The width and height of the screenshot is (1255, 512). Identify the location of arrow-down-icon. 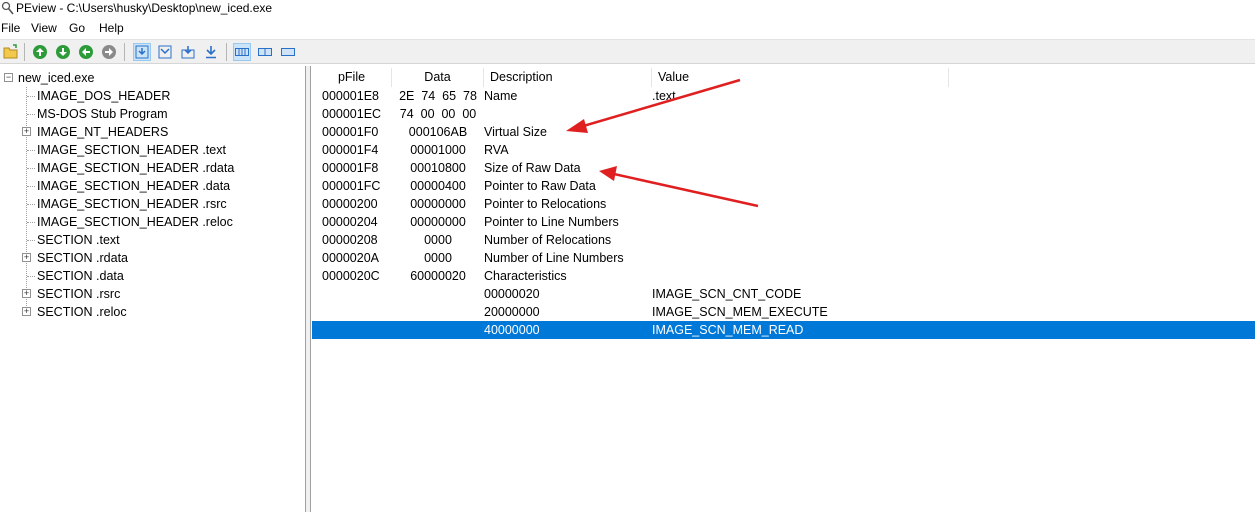
(63, 52).